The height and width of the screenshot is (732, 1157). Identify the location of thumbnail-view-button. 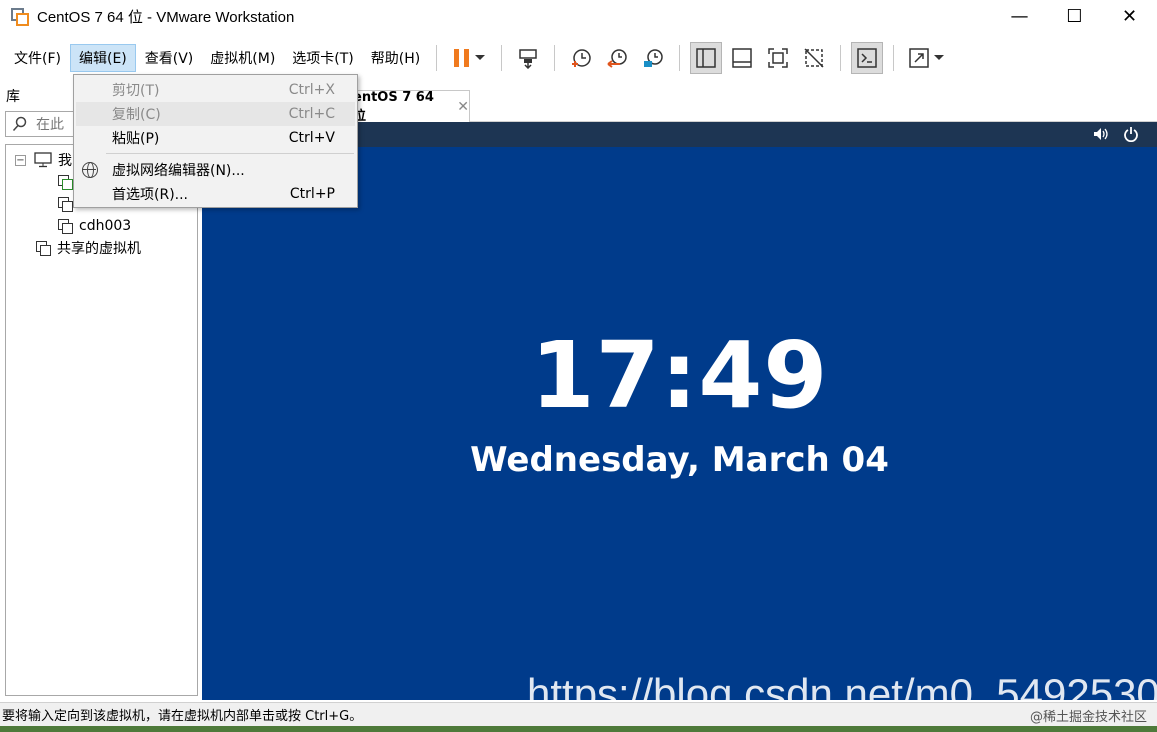
(742, 58).